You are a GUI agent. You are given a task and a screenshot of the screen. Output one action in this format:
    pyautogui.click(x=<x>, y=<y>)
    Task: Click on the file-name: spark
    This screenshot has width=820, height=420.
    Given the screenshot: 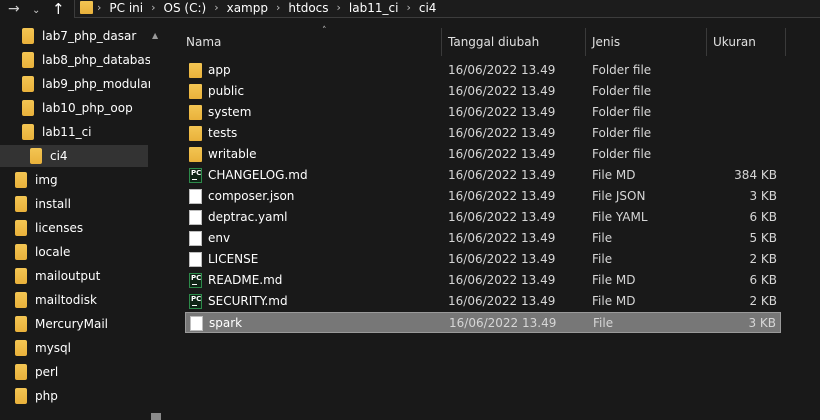 What is the action you would take?
    pyautogui.click(x=226, y=323)
    